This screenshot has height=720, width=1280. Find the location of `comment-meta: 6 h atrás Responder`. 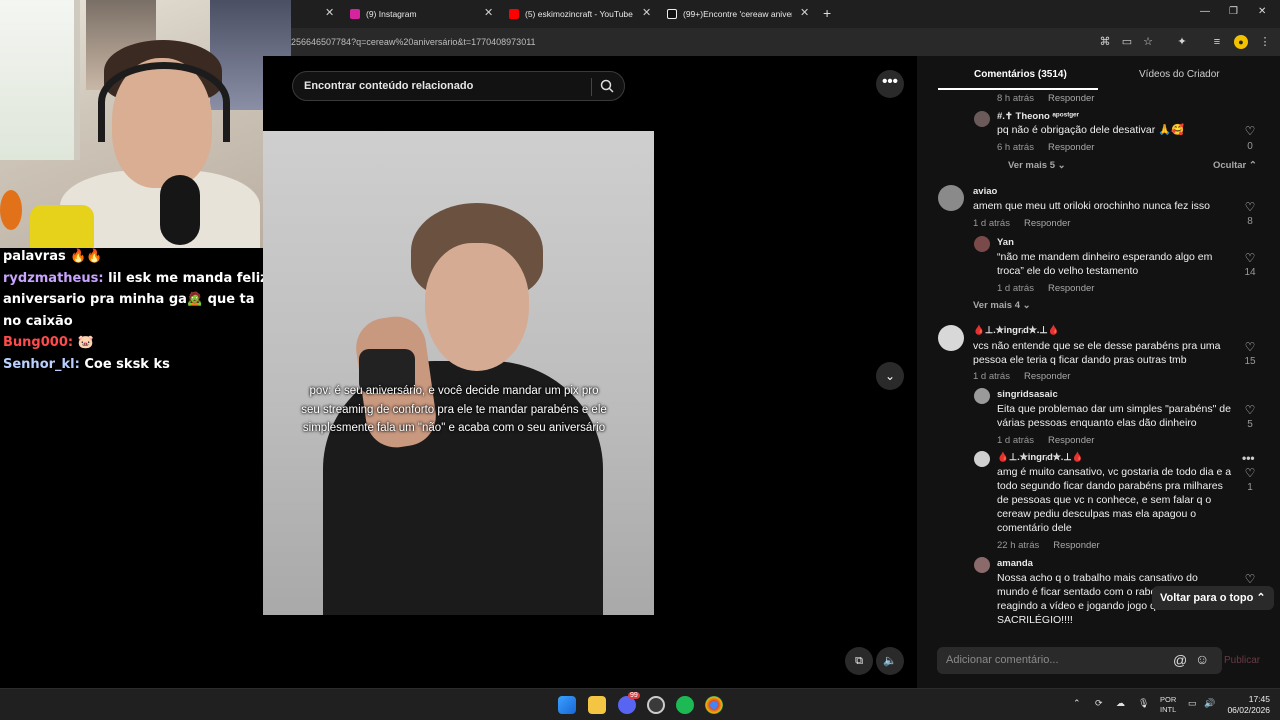

comment-meta: 6 h atrás Responder is located at coordinates (1046, 147).